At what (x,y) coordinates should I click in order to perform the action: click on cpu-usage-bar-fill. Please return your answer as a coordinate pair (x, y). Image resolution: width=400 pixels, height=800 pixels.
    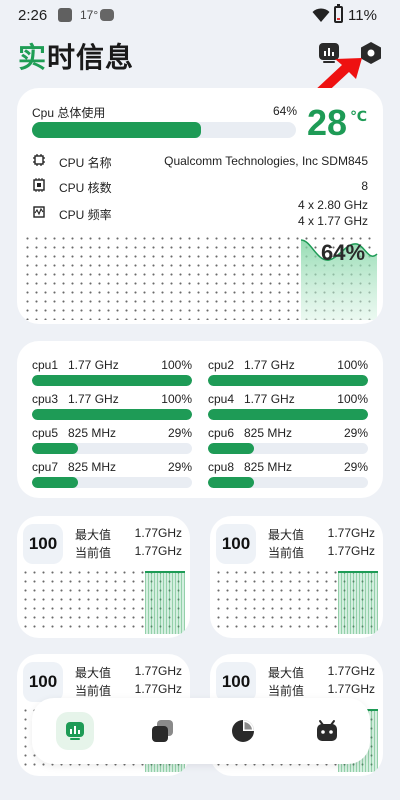
    Looking at the image, I should click on (116, 130).